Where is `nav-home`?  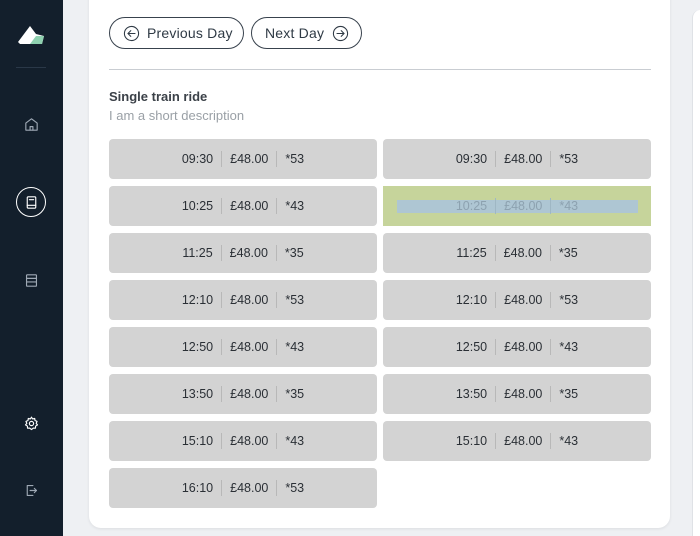
nav-home is located at coordinates (31, 124).